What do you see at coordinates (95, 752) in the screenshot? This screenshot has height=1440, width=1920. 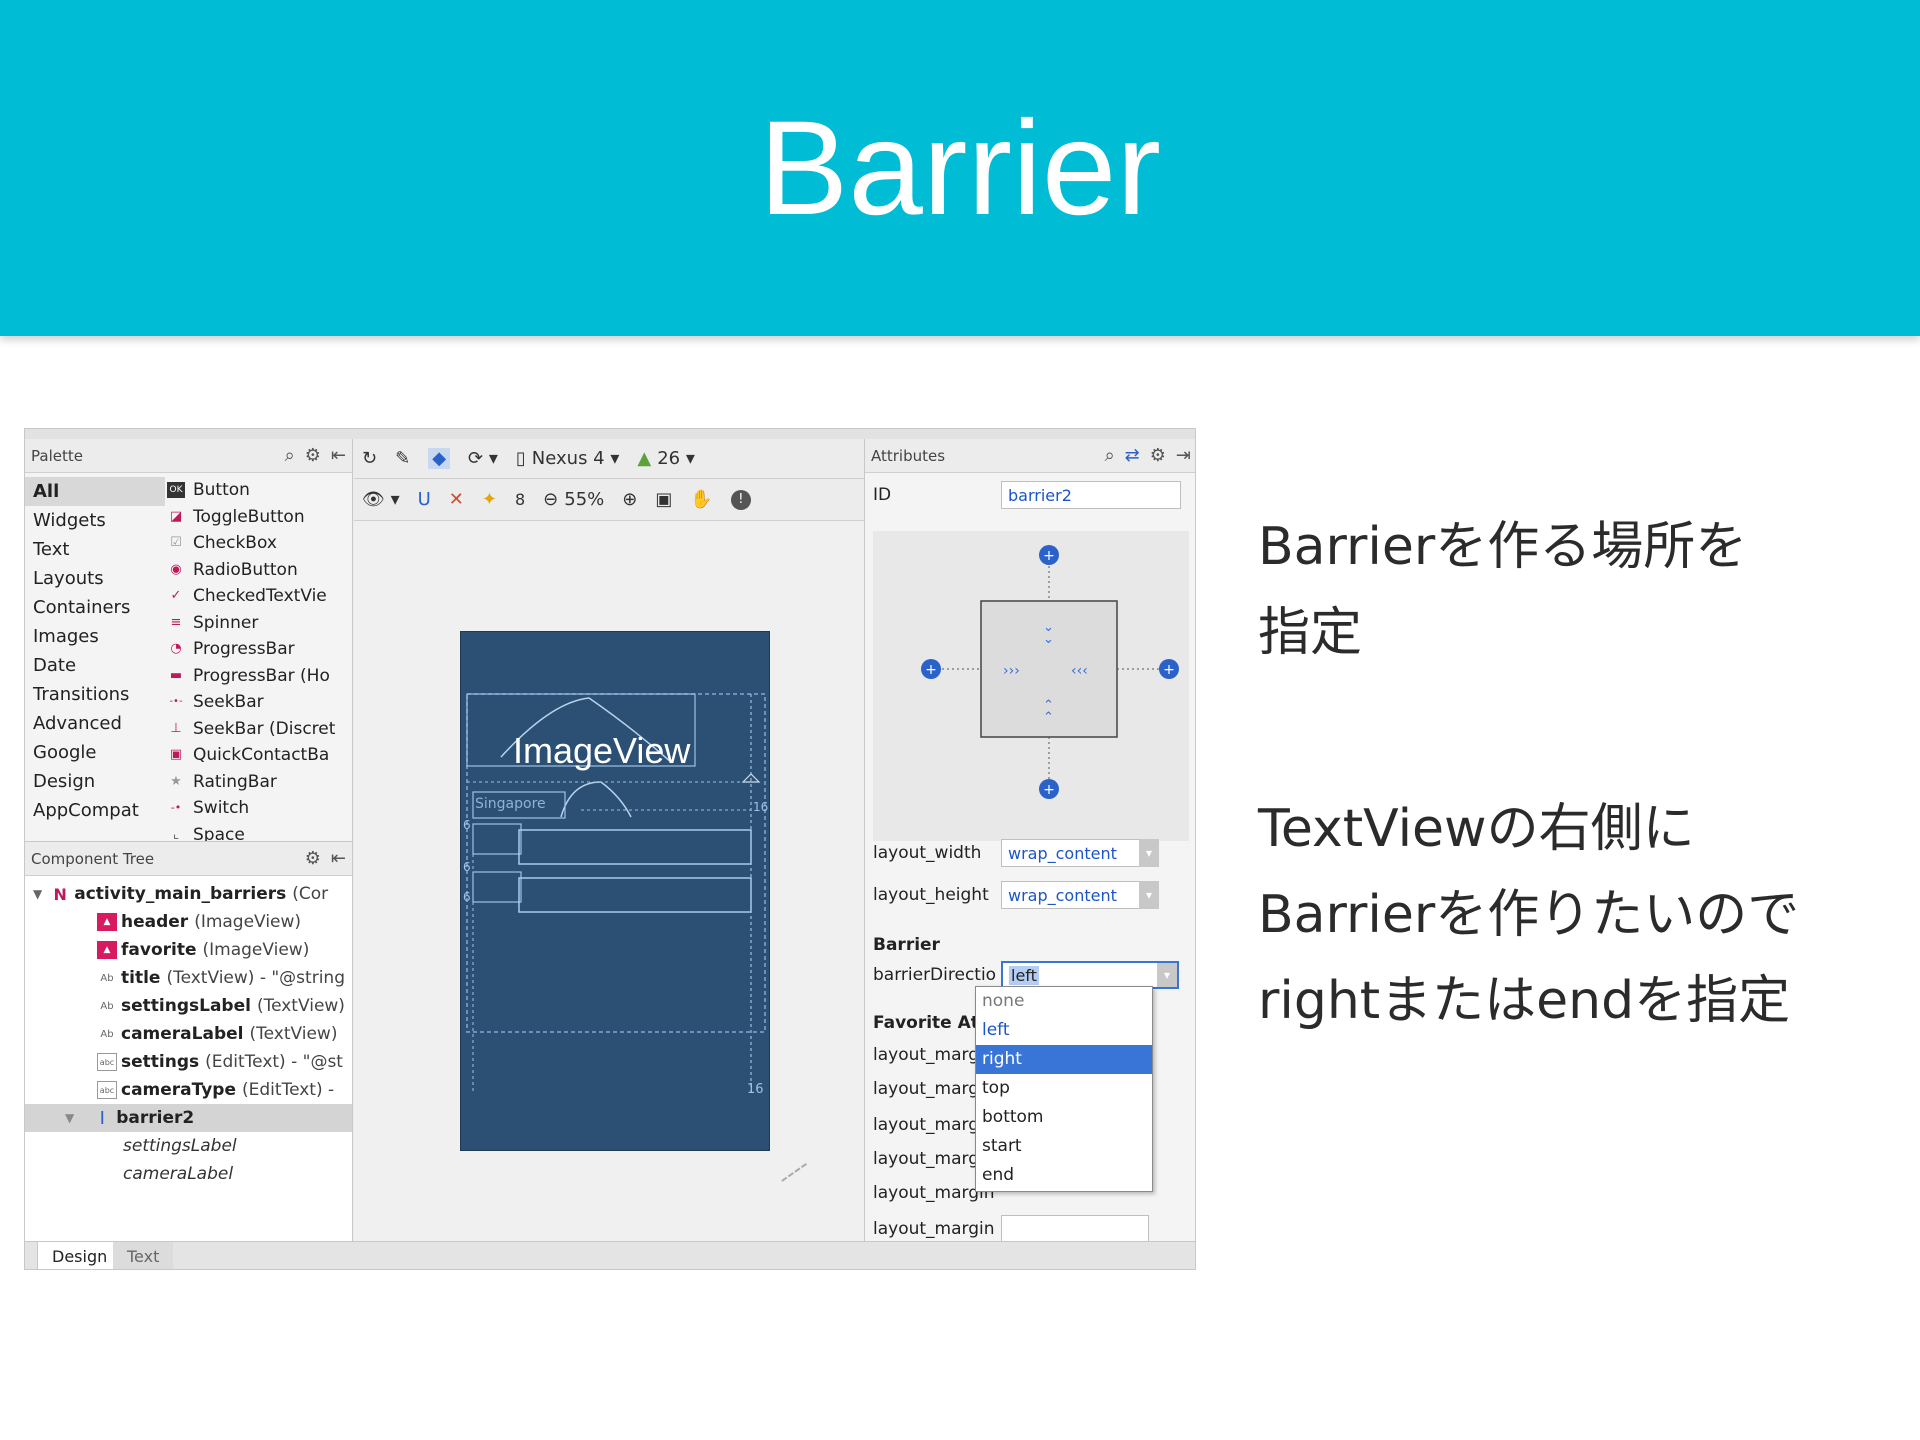 I see `palette-category-google: Google` at bounding box center [95, 752].